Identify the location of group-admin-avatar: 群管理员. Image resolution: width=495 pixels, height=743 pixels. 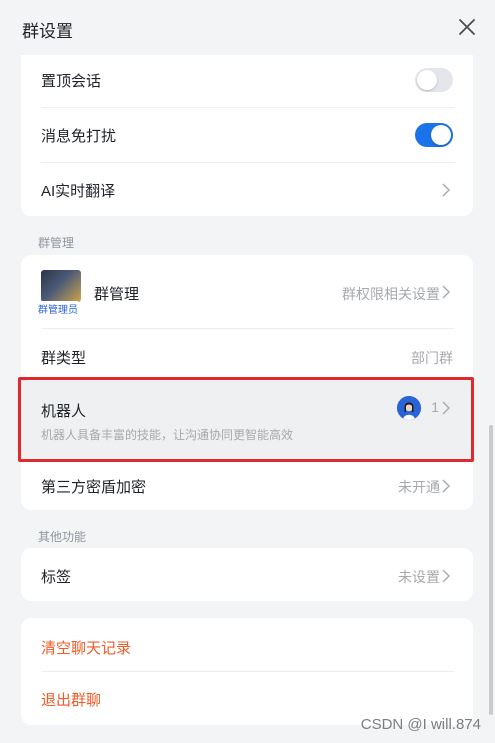
(59, 293).